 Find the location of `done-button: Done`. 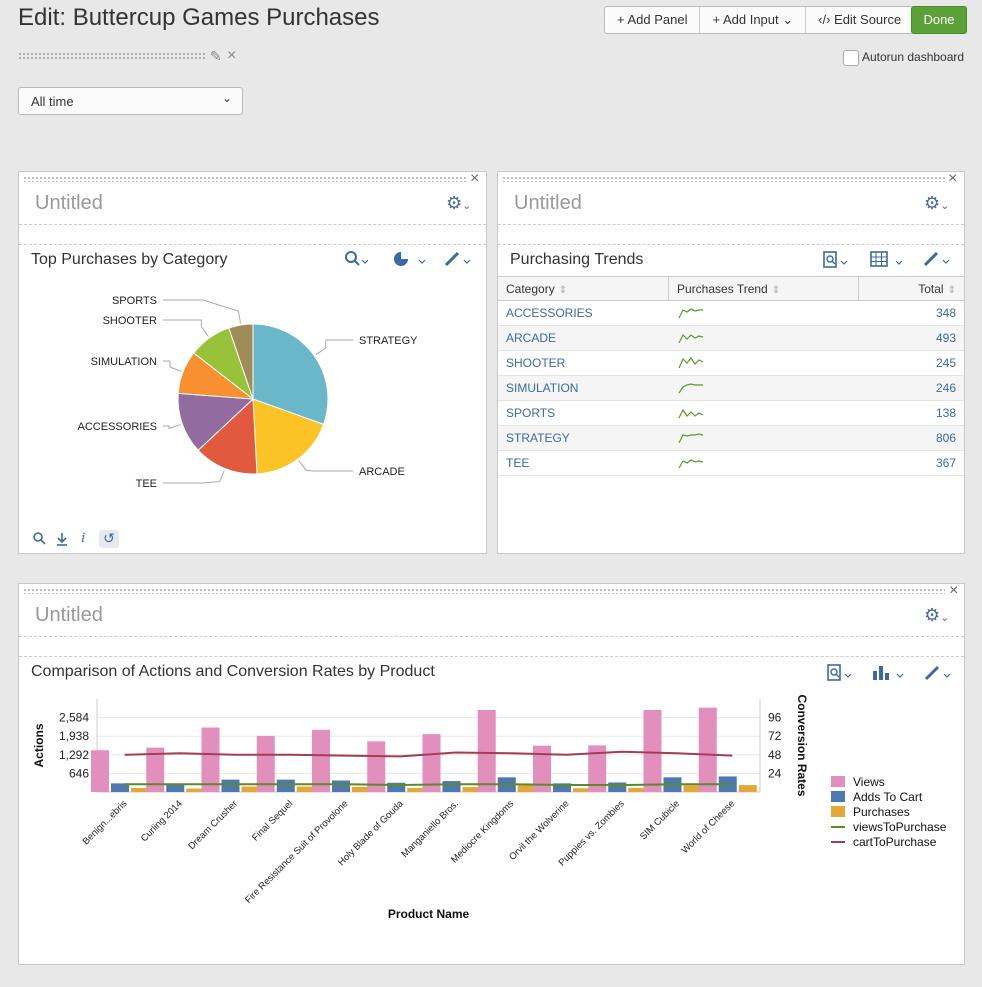

done-button: Done is located at coordinates (939, 20).